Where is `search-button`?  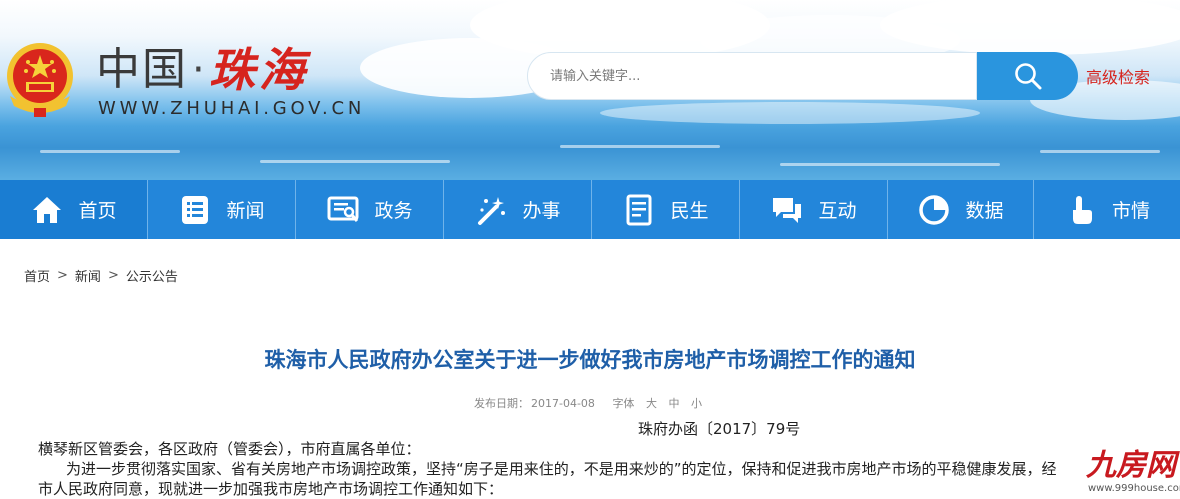
search-button is located at coordinates (1027, 76).